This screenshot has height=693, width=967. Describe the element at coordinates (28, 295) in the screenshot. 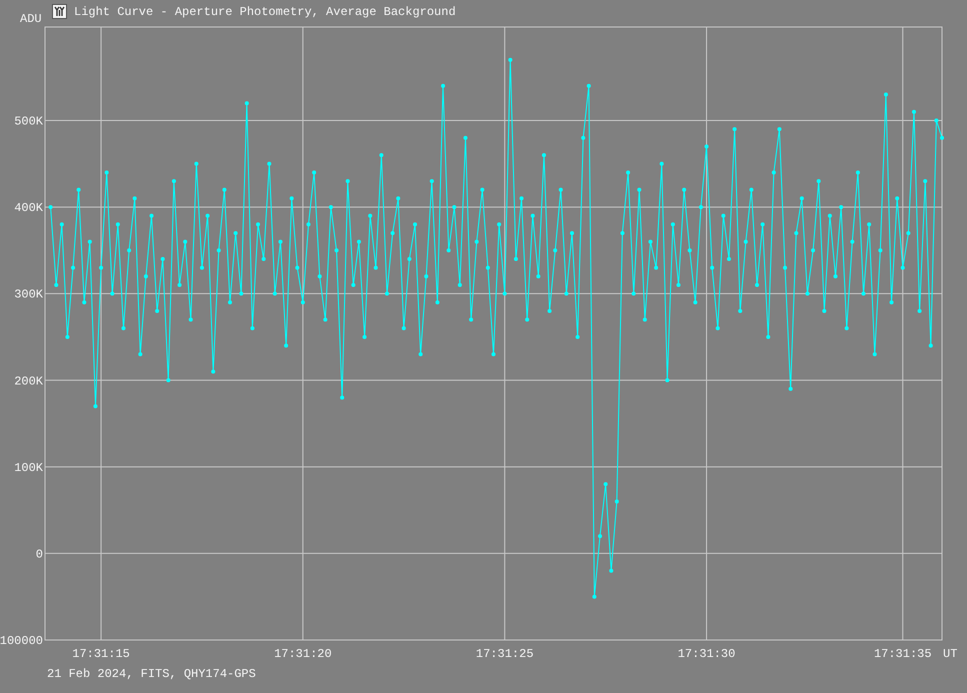

I see `y-tick-label: 300K` at that location.